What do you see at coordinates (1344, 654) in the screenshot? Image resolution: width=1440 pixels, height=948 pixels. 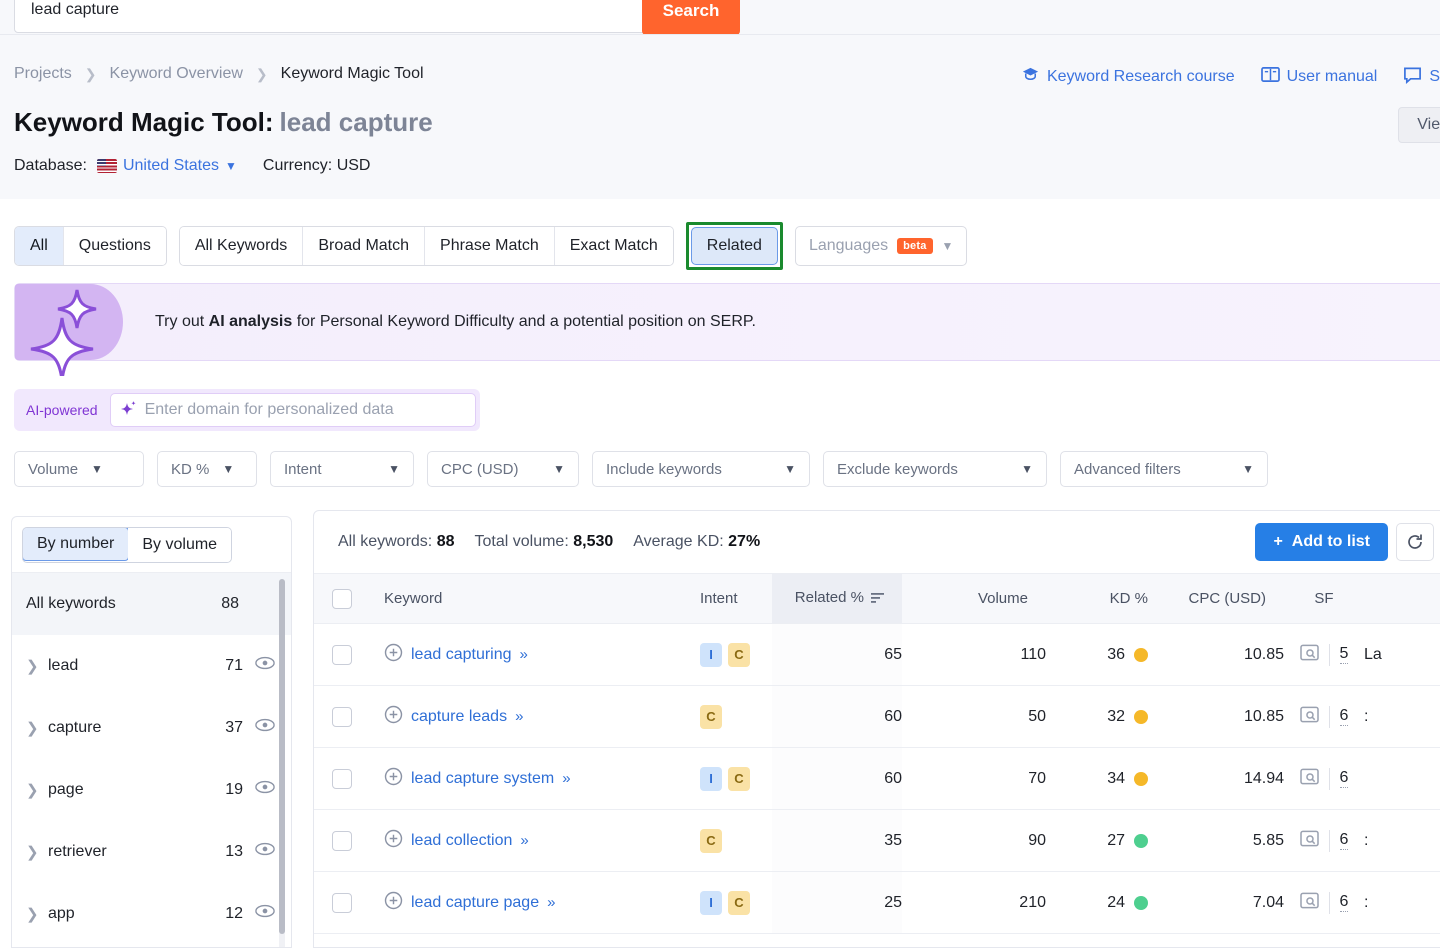 I see `sf-count: 5` at bounding box center [1344, 654].